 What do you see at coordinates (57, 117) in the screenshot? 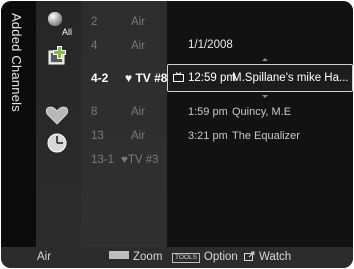
I see `favorite-heart-icon` at bounding box center [57, 117].